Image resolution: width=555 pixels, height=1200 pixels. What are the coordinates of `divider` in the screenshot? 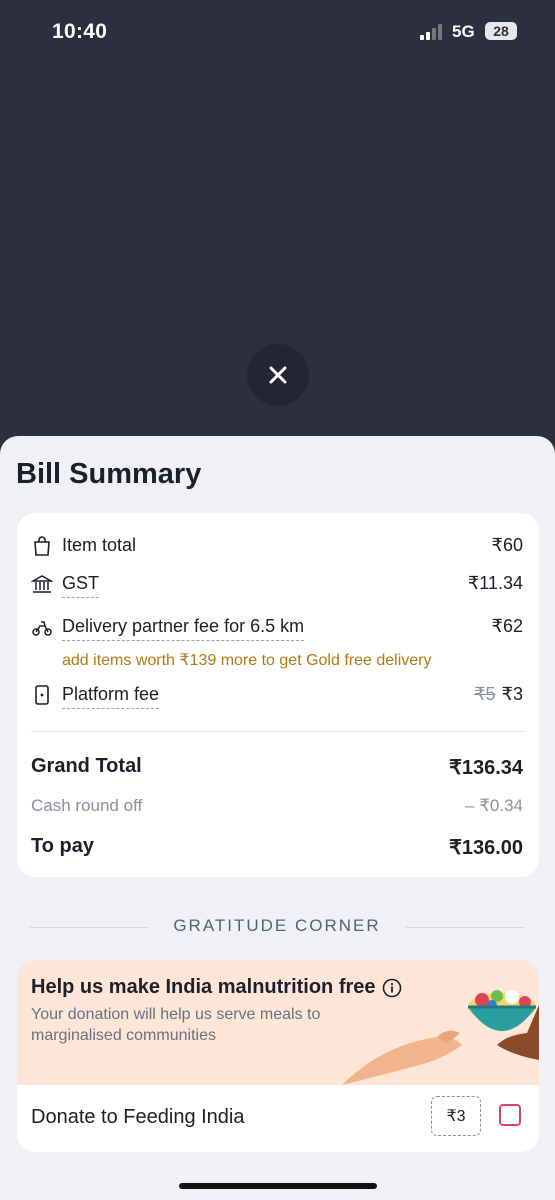 It's located at (278, 731).